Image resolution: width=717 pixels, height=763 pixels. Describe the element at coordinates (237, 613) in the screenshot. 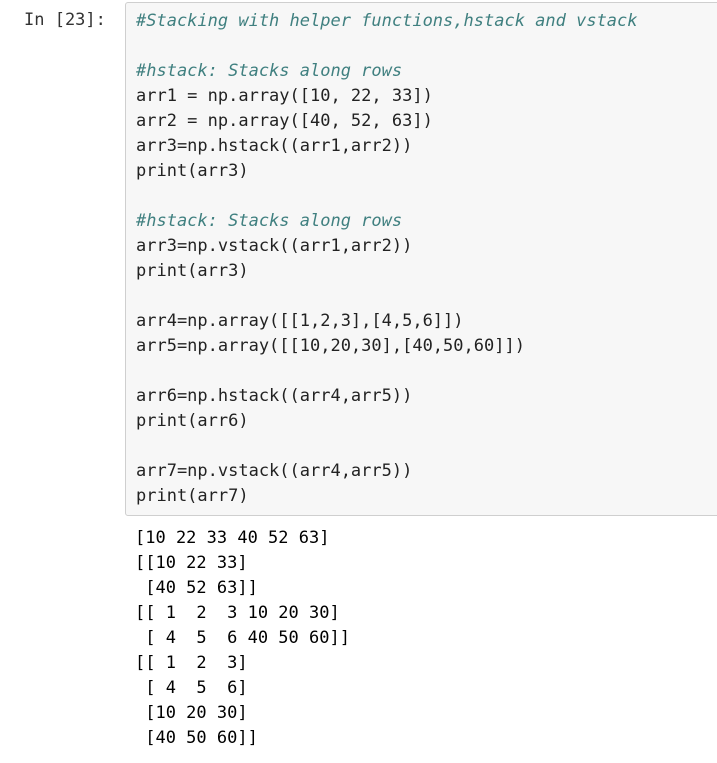

I see `output-line: [[ 1 2 3 10 20 30]` at that location.